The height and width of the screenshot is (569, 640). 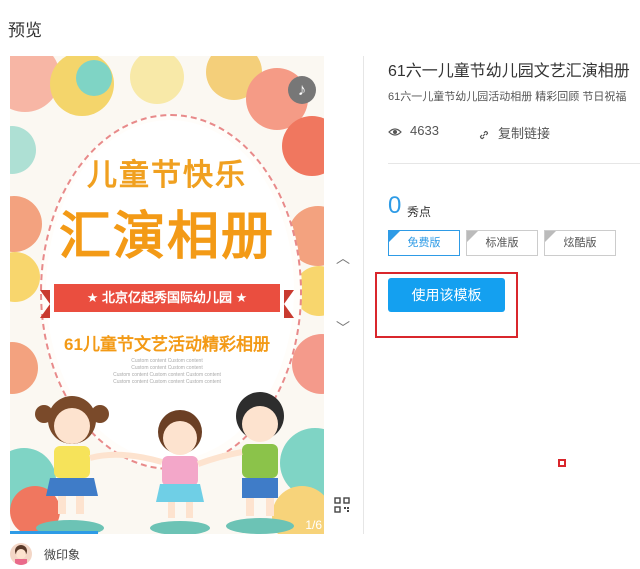 I want to click on copy-link-button: 复制链接, so click(x=514, y=132).